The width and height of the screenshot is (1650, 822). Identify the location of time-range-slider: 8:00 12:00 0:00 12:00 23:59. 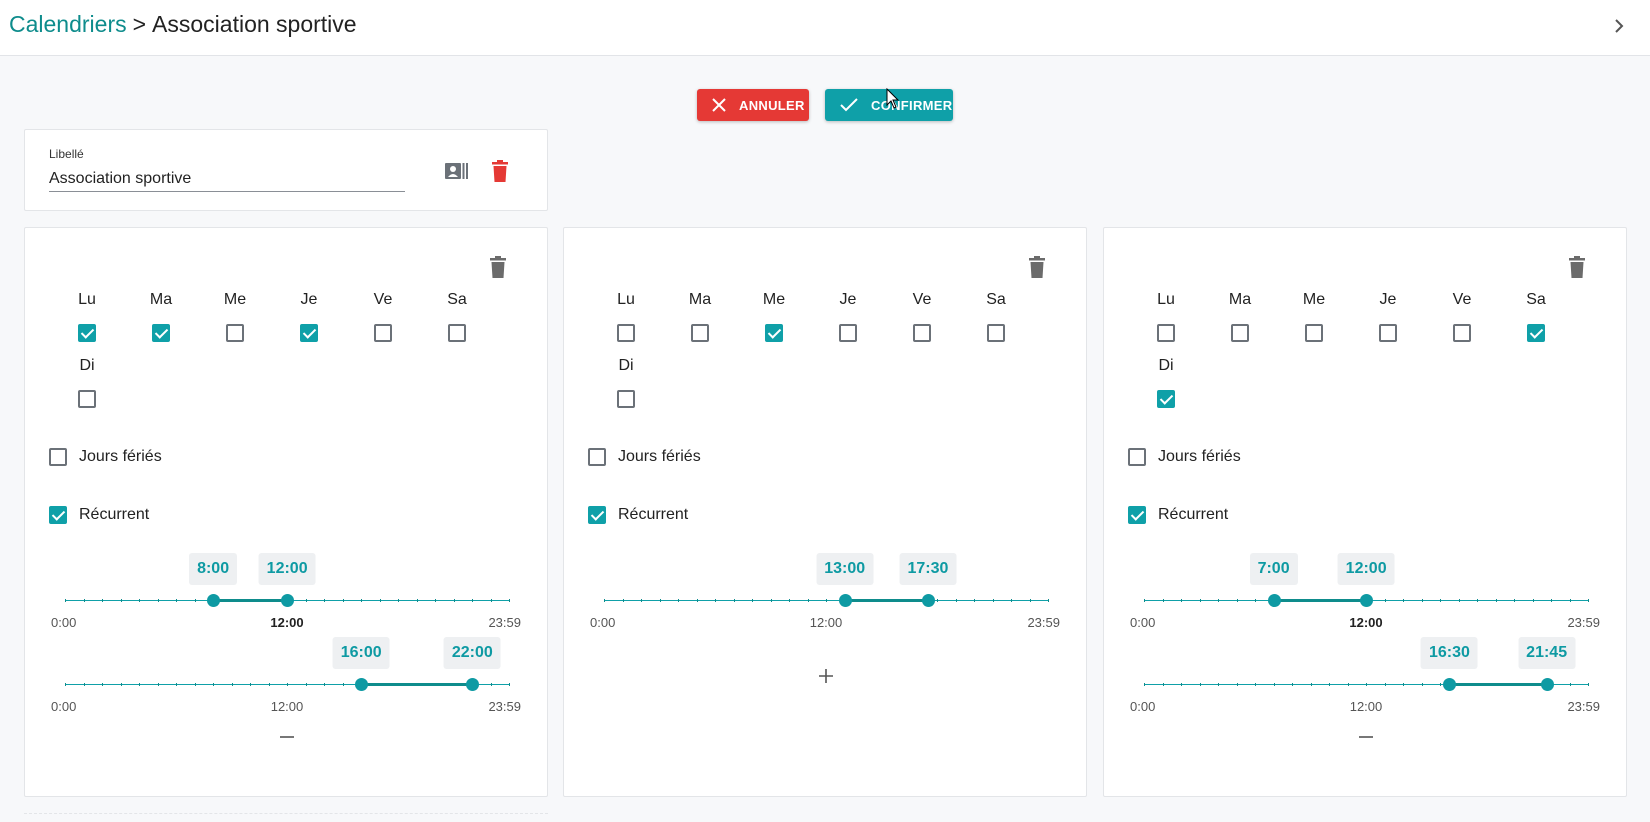
(286, 593).